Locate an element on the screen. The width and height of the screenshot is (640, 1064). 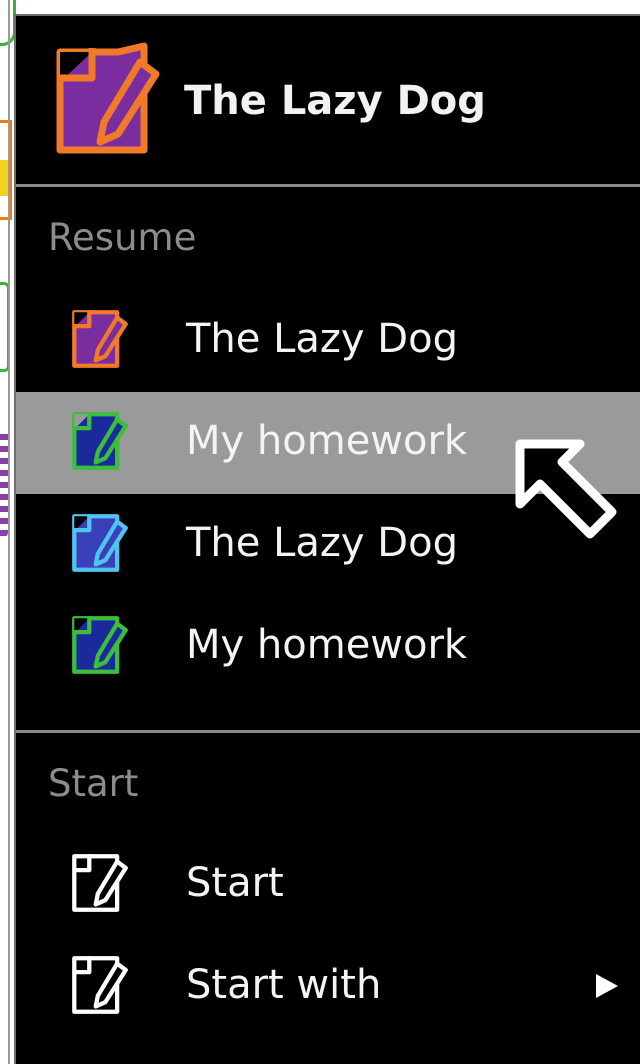
background-frame is located at coordinates (9, 532).